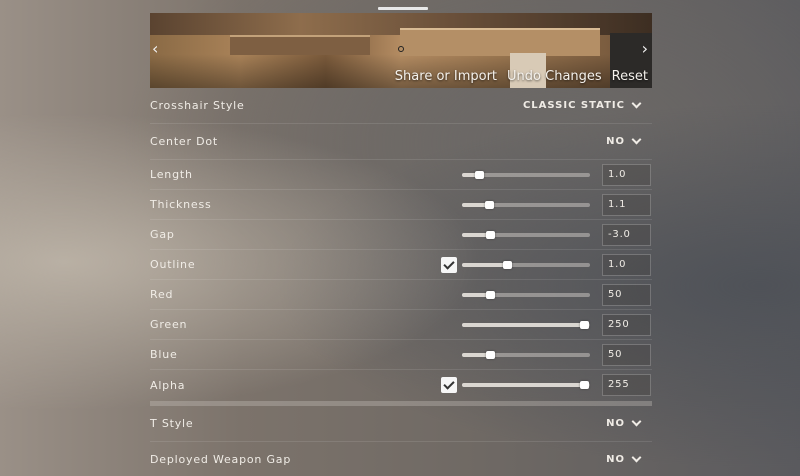  Describe the element at coordinates (401, 175) in the screenshot. I see `setting-length: Length 1.0` at that location.